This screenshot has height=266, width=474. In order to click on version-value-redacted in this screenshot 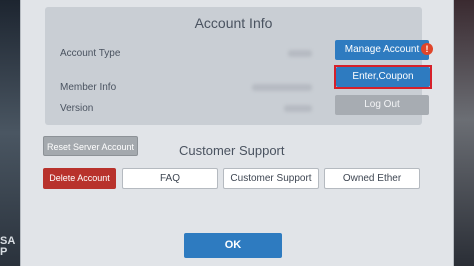, I will do `click(298, 108)`.